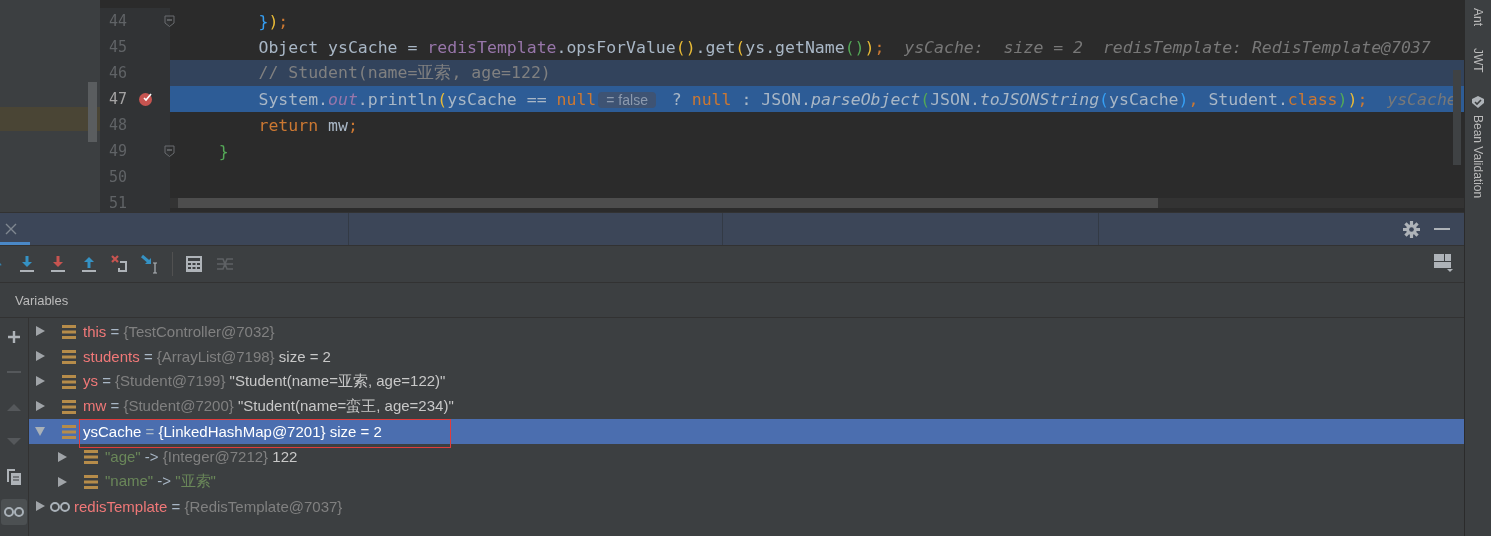 The width and height of the screenshot is (1491, 536). I want to click on variable-entry: students = {ArrayList@7198} size = 2, so click(207, 356).